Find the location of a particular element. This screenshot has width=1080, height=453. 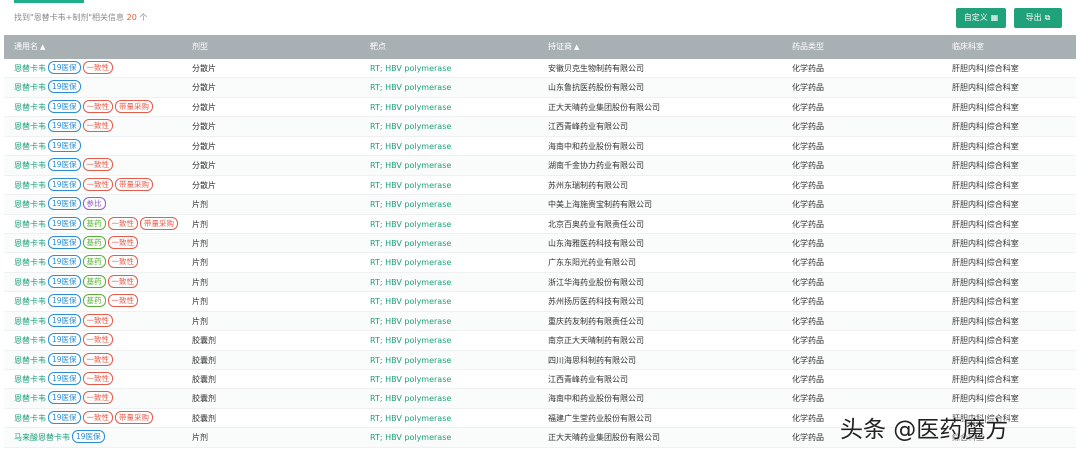

toolbar: 找到"恩替卡韦+制剂"相关信息 20 个 自定义 ▦ 导出 ⧉ is located at coordinates (540, 17).